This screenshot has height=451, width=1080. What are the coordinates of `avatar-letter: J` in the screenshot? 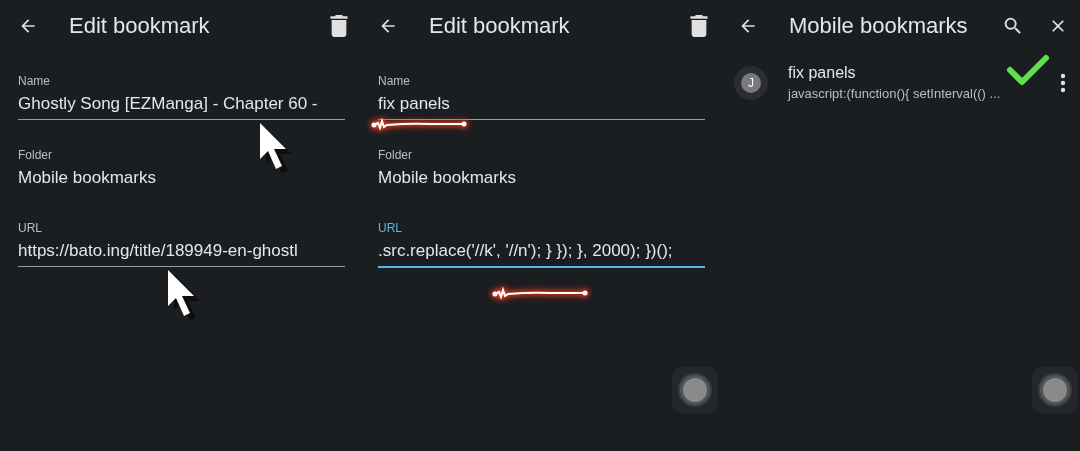 It's located at (751, 82).